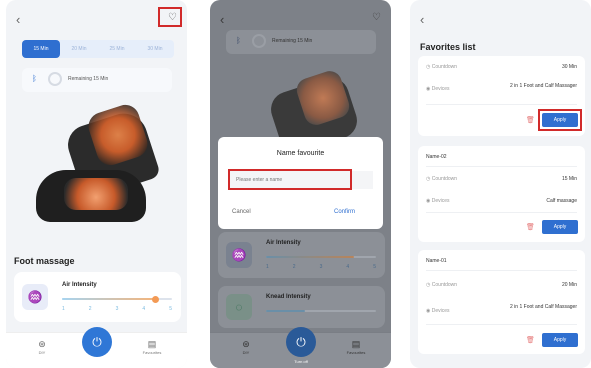 Image resolution: width=591 pixels, height=368 pixels. Describe the element at coordinates (79, 49) in the screenshot. I see `time-tab: 20 Min` at that location.